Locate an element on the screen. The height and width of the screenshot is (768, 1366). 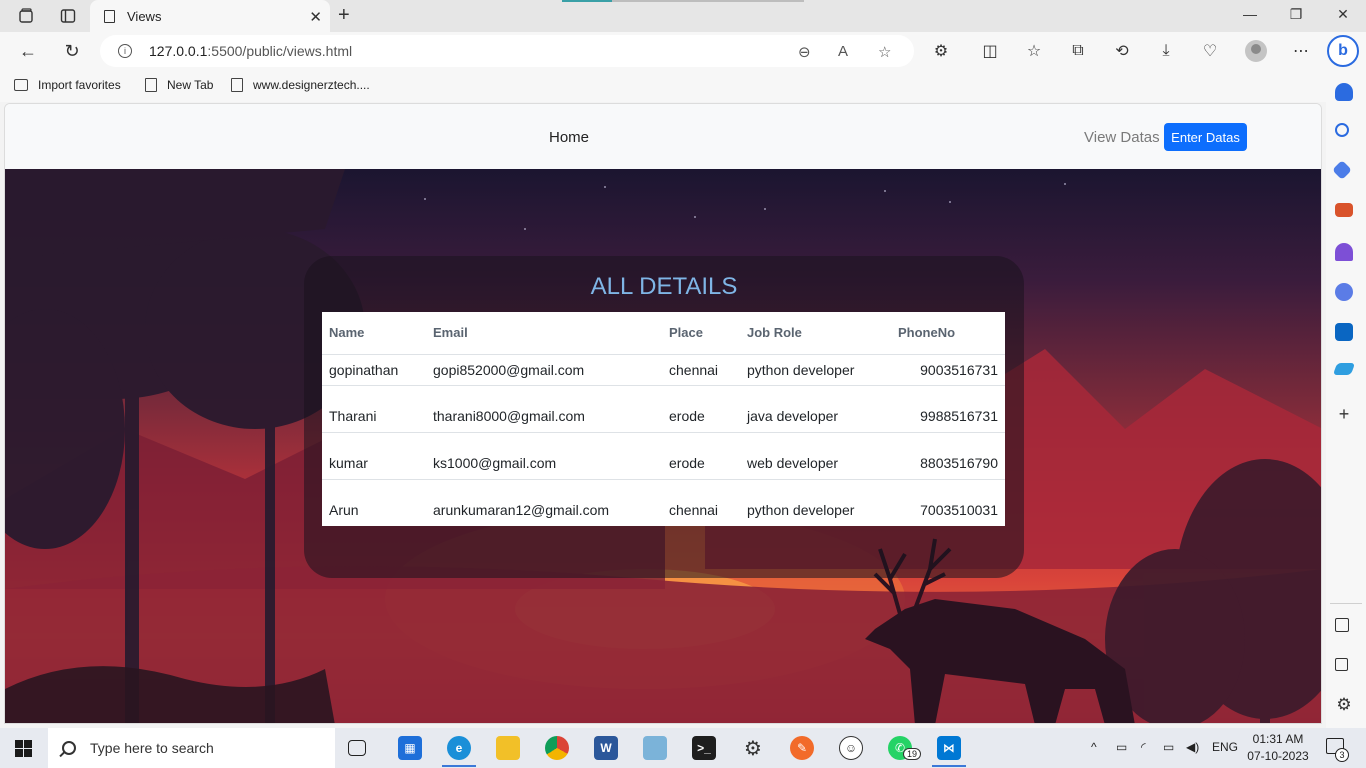
sidebar-divider is located at coordinates (1346, 603).